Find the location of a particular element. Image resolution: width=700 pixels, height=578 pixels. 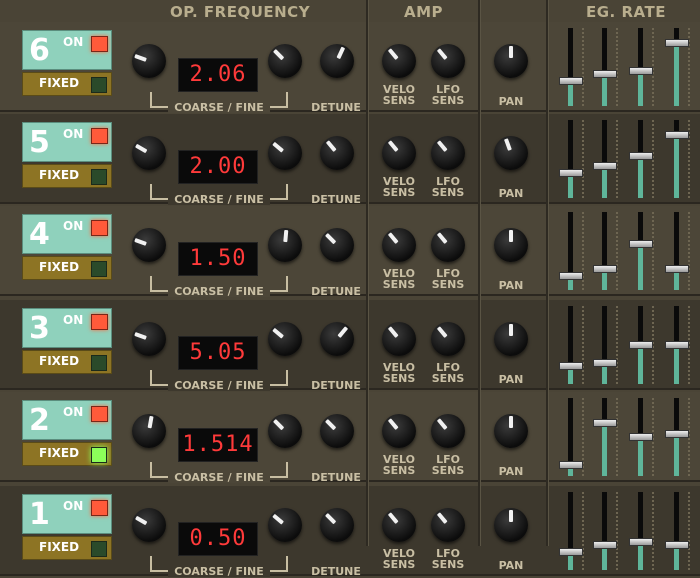

section-divider is located at coordinates (547, 273).